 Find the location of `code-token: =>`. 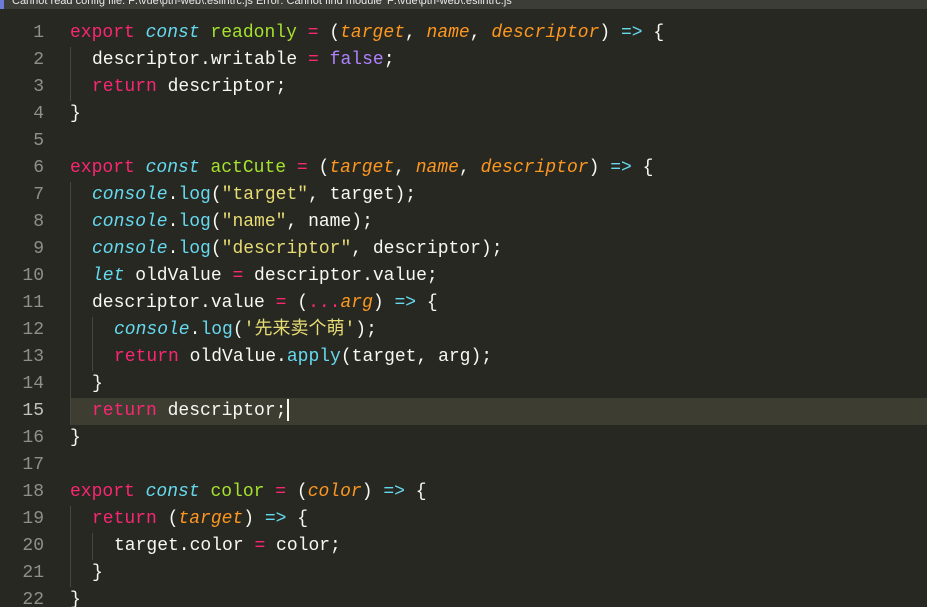

code-token: => is located at coordinates (632, 33).